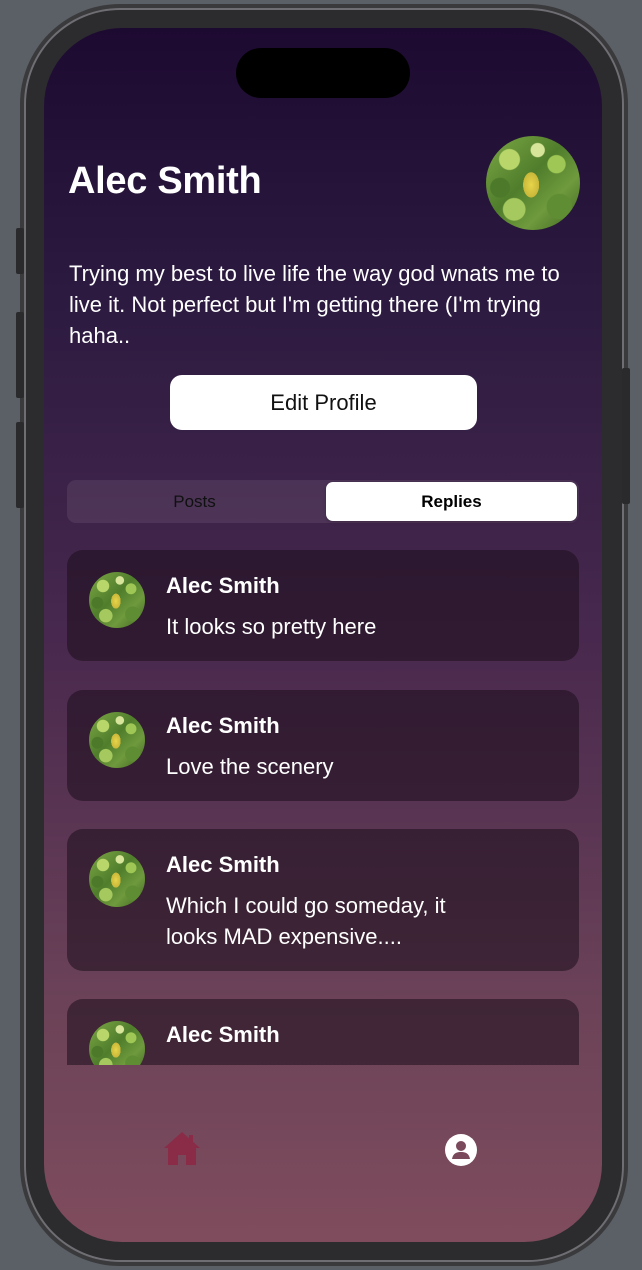 This screenshot has width=642, height=1270. I want to click on tab-home, so click(182, 1149).